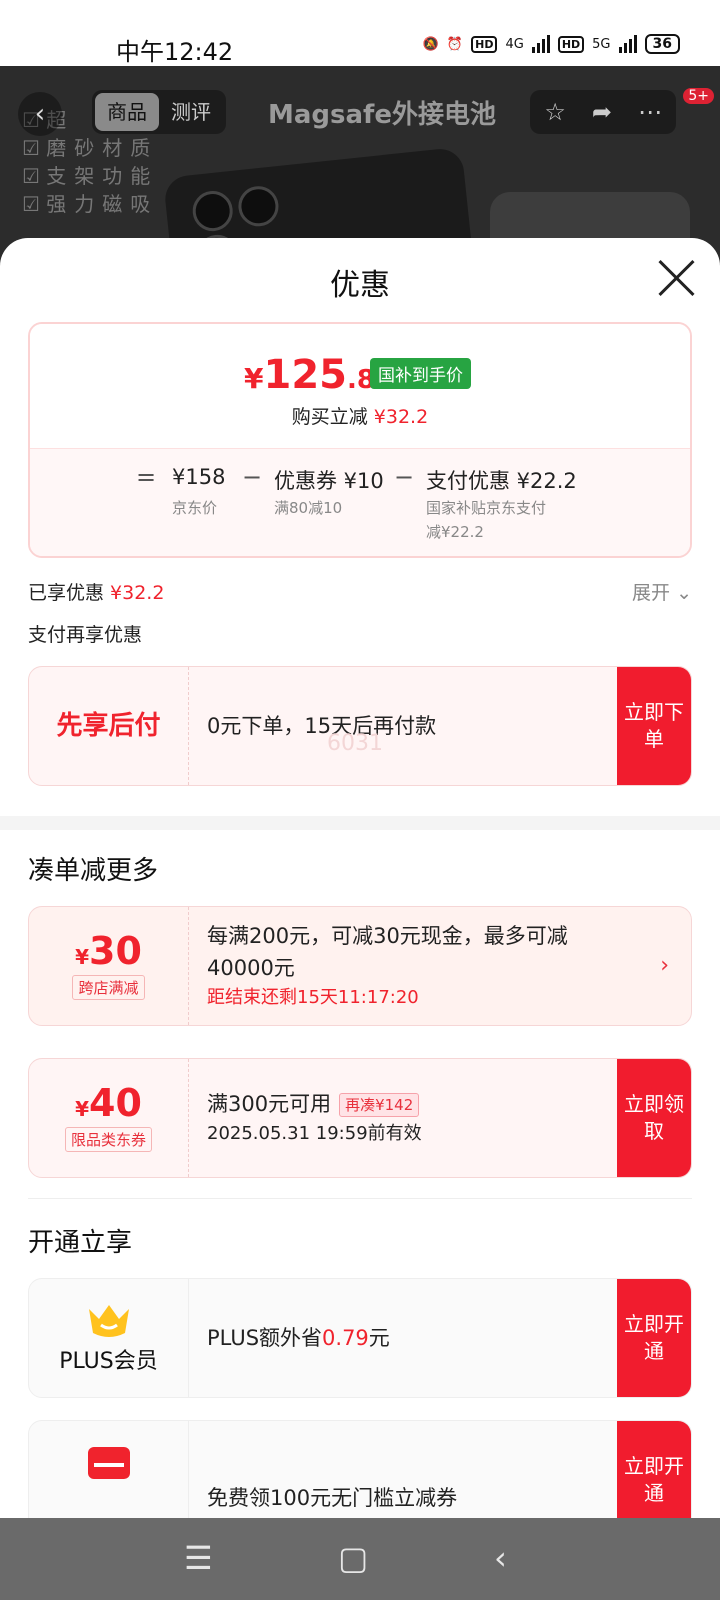 The image size is (720, 1600). I want to click on system-nav-bar: ☰ ▢ ‹, so click(360, 1559).